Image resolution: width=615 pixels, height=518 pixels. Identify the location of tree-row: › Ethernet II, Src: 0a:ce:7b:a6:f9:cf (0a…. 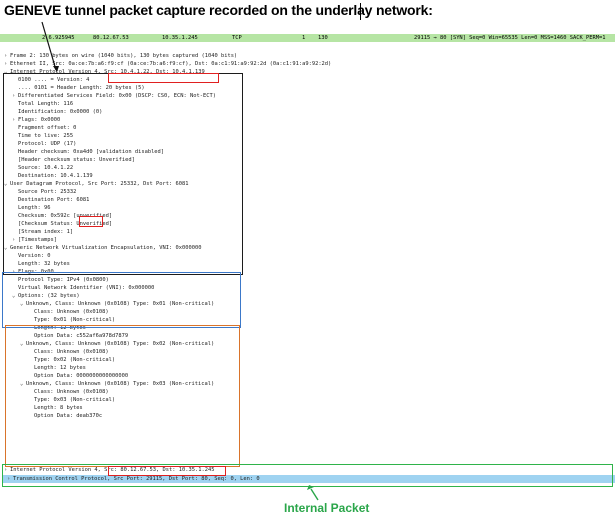
(165, 64).